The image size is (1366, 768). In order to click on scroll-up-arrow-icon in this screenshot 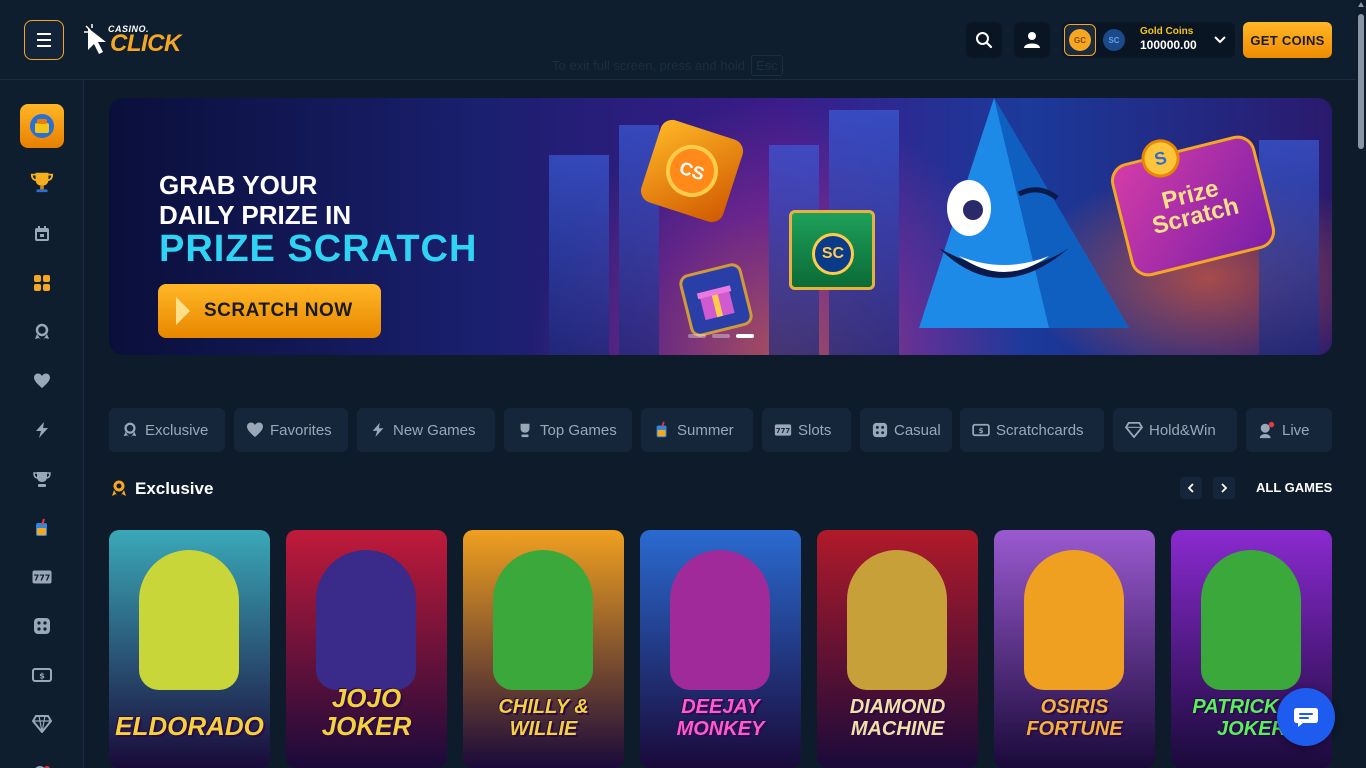, I will do `click(1361, 4)`.